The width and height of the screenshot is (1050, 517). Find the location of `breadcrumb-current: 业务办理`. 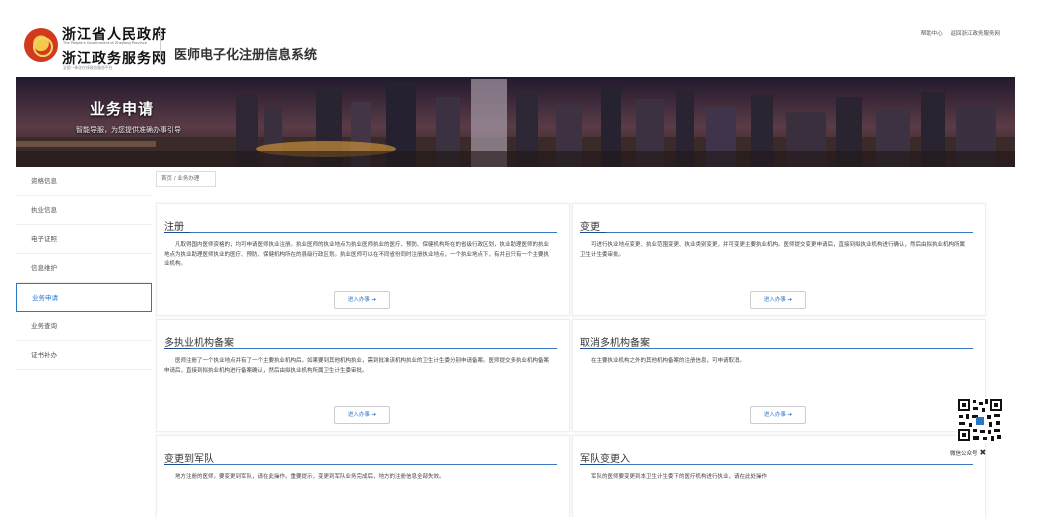

breadcrumb-current: 业务办理 is located at coordinates (188, 179).